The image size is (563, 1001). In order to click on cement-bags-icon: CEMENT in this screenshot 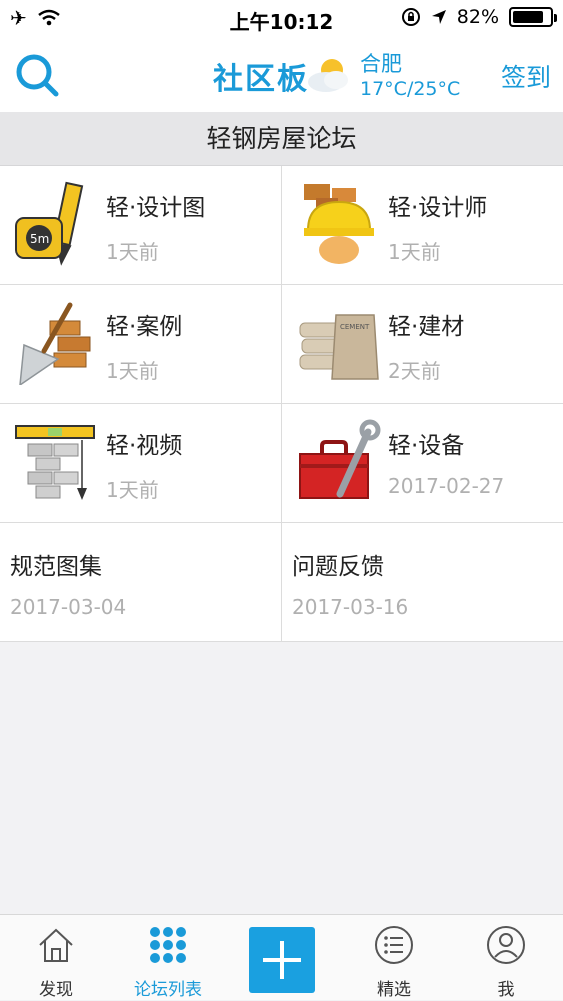, I will do `click(339, 347)`.